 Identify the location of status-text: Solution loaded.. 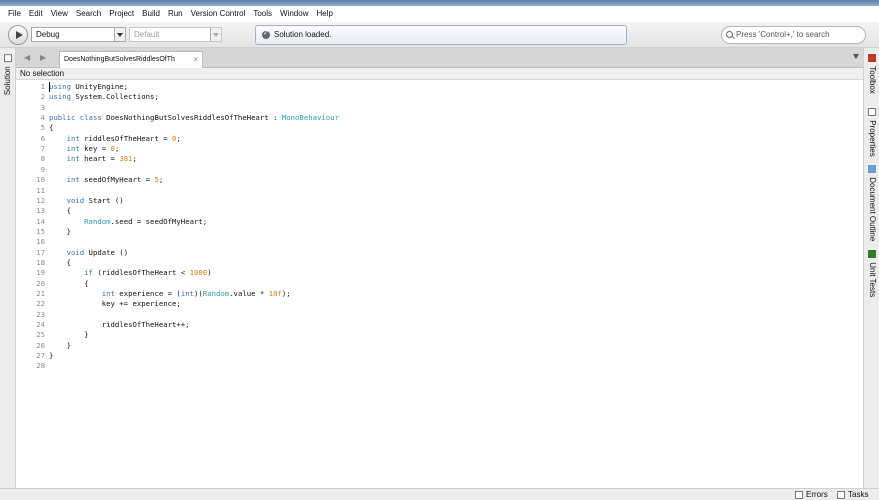
(303, 34).